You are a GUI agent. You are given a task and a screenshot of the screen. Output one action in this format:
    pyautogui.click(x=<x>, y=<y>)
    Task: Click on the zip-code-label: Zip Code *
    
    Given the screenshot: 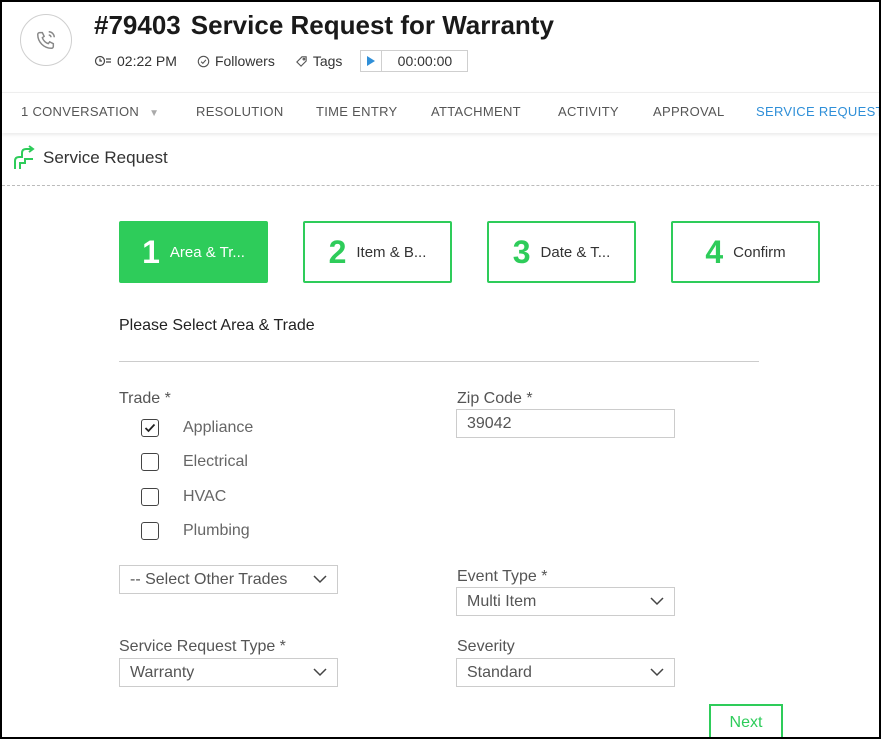 What is the action you would take?
    pyautogui.click(x=495, y=398)
    